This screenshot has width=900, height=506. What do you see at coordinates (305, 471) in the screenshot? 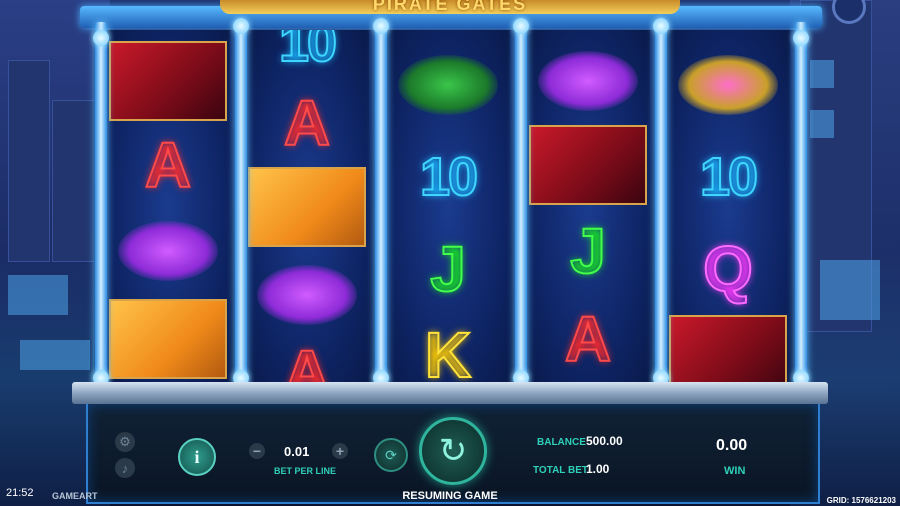
I see `bet-per-line-label: BET PER LINE` at bounding box center [305, 471].